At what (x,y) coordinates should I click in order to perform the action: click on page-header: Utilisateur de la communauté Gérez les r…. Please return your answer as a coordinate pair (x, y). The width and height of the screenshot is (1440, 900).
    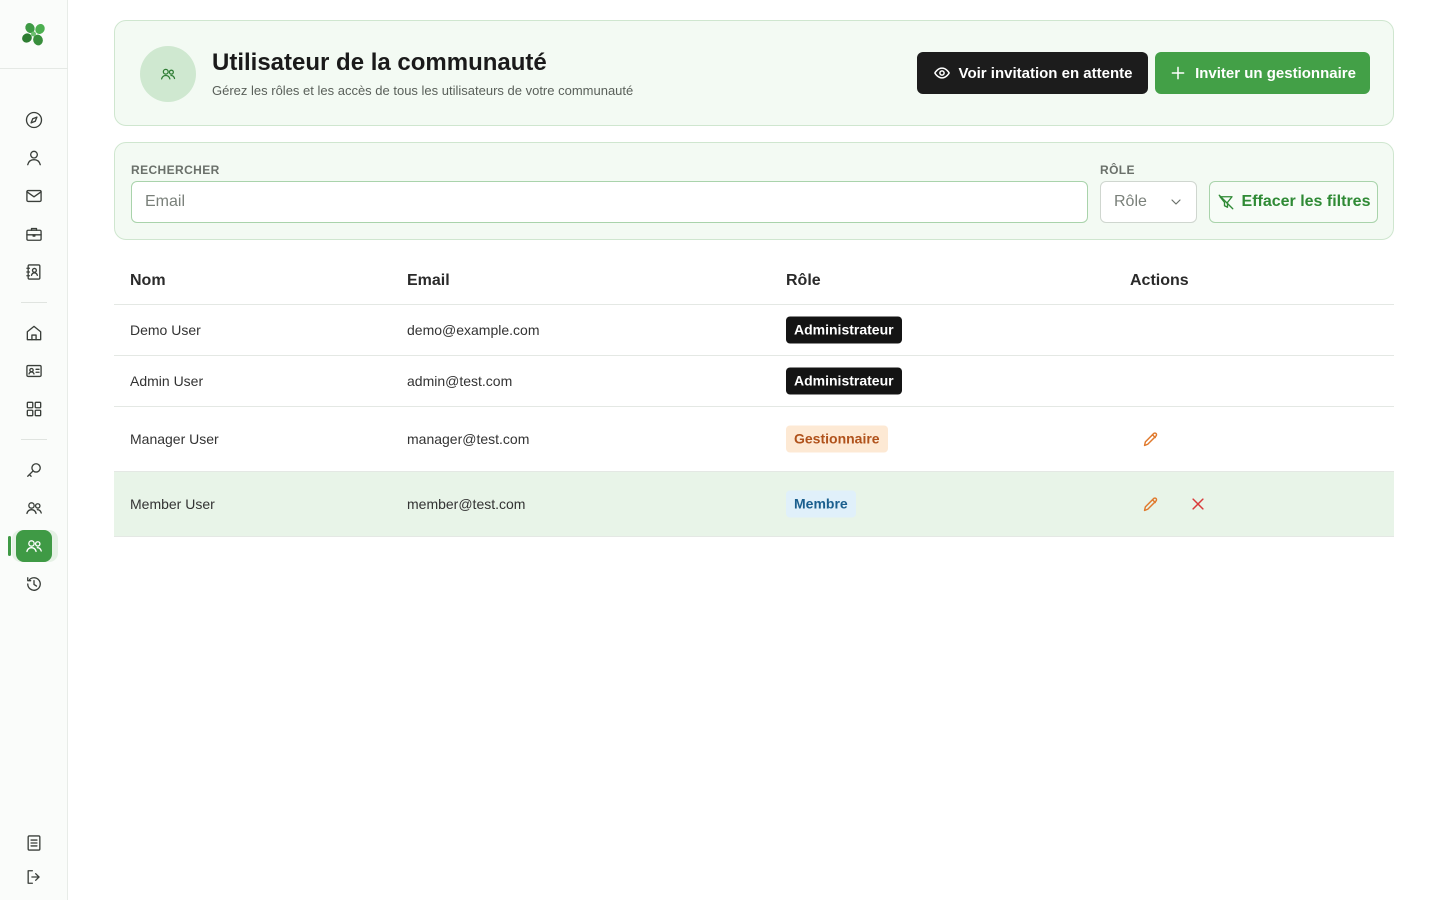
    Looking at the image, I should click on (754, 73).